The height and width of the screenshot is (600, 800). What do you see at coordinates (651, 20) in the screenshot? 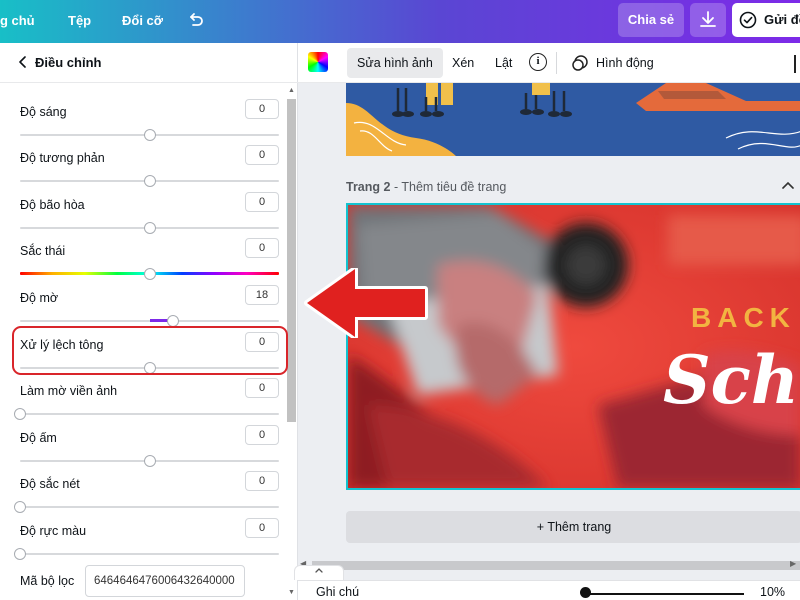
I see `share-button: Chia sẻ` at bounding box center [651, 20].